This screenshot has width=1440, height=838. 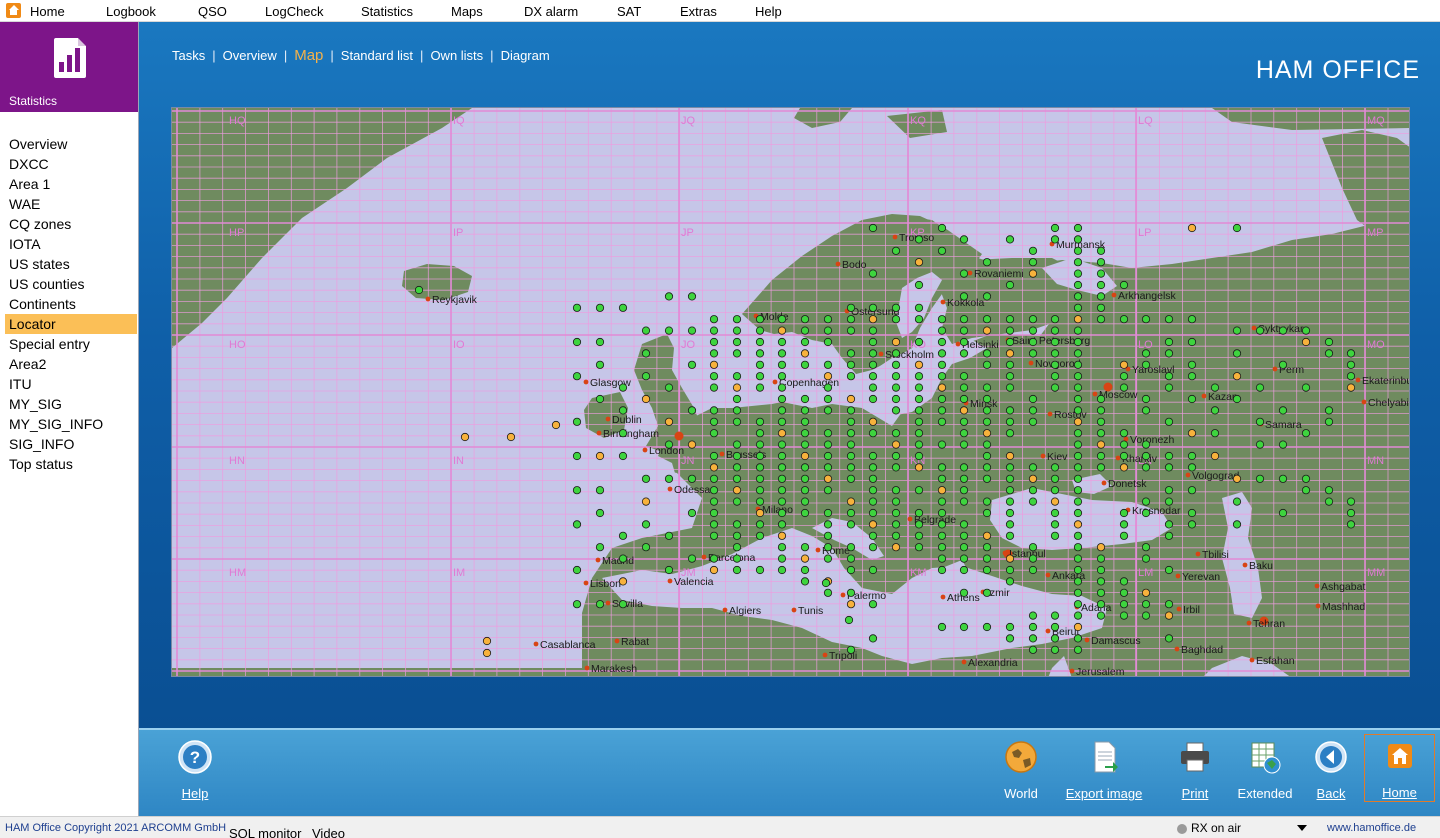 I want to click on sidebar-item-locator: Locator, so click(x=71, y=324).